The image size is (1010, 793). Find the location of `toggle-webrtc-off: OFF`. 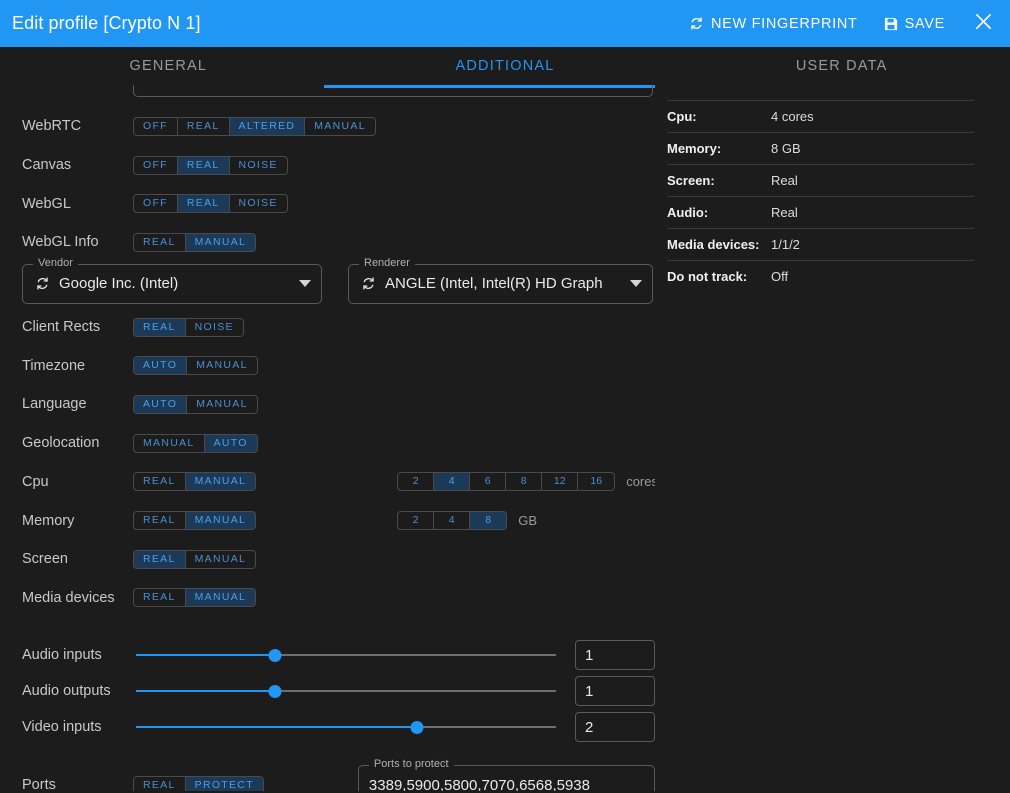

toggle-webrtc-off: OFF is located at coordinates (156, 126).